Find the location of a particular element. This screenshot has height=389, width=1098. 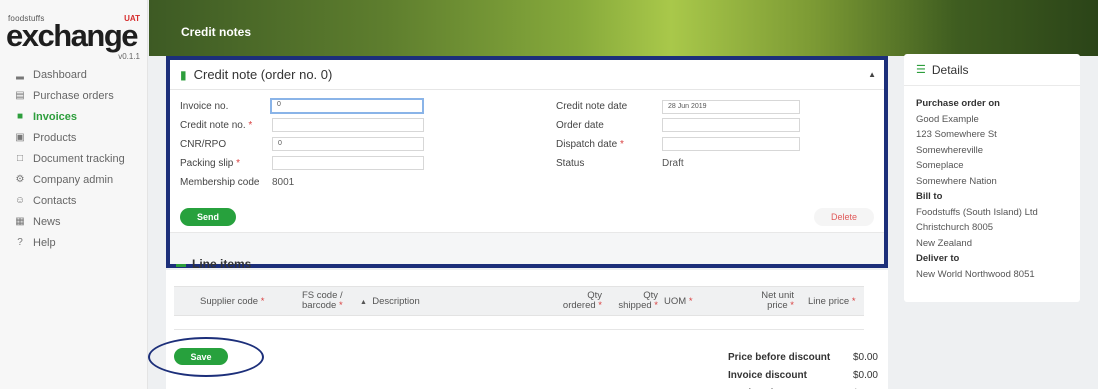

col-description: ▲ Description is located at coordinates (390, 302).